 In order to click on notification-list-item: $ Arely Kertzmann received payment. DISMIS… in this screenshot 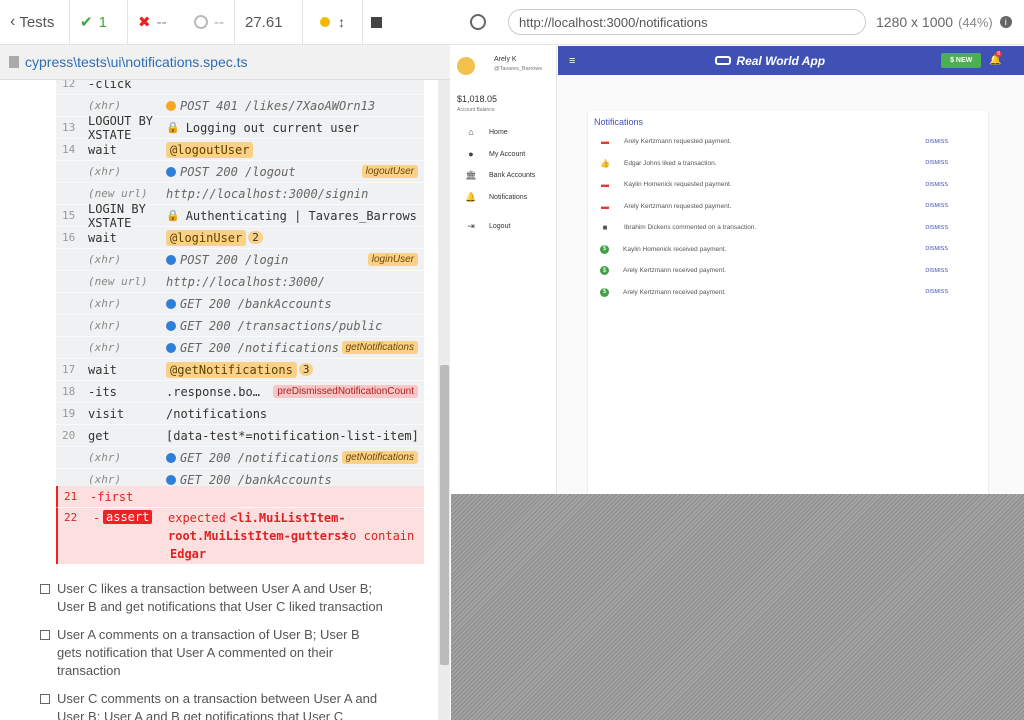, I will do `click(780, 292)`.